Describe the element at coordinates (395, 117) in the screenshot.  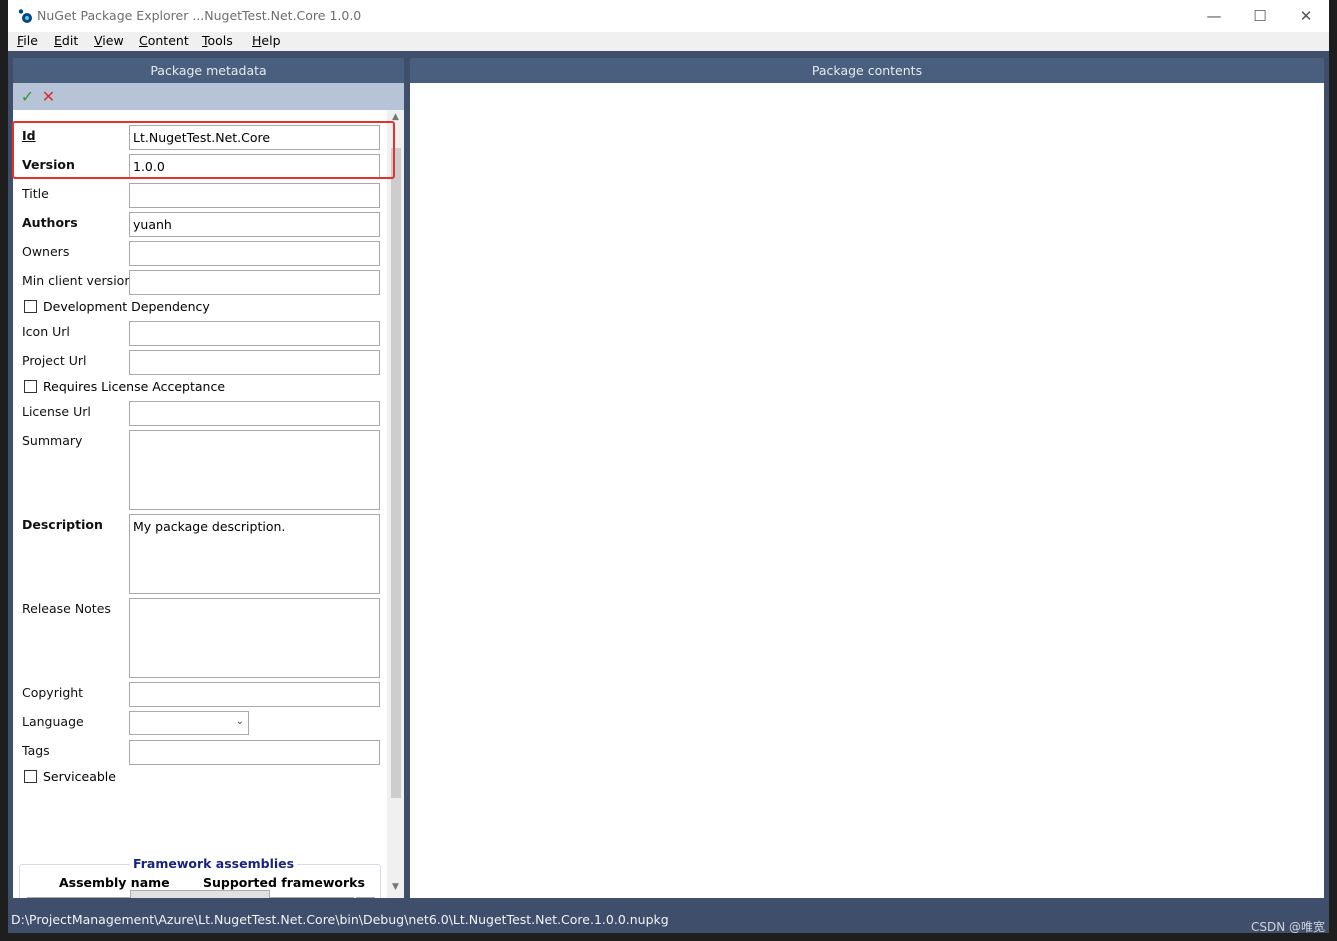
I see `scroll-up-icon: ▲` at that location.